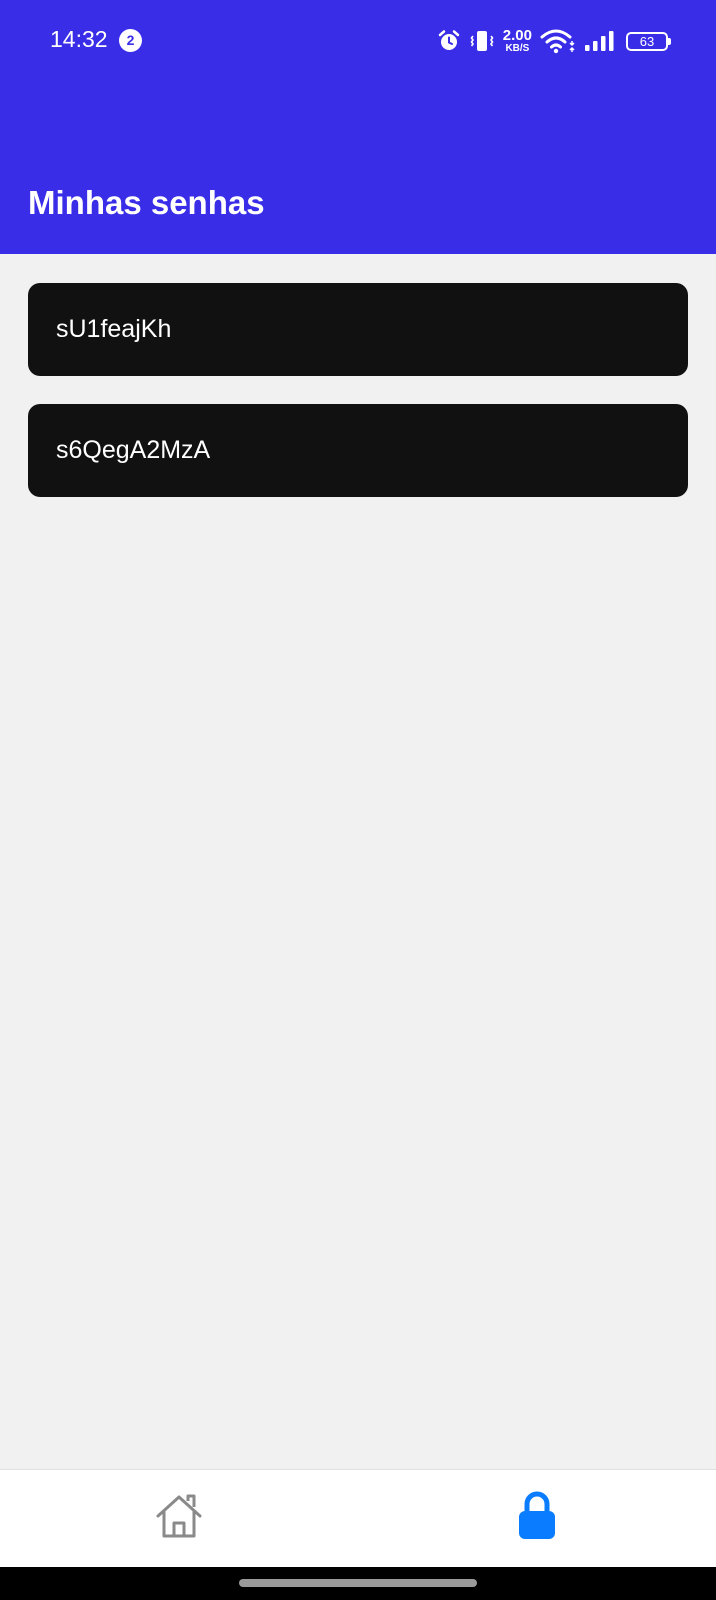 This screenshot has width=716, height=1600. I want to click on password-list: sU1feajKh s6QegA2MzA, so click(358, 404).